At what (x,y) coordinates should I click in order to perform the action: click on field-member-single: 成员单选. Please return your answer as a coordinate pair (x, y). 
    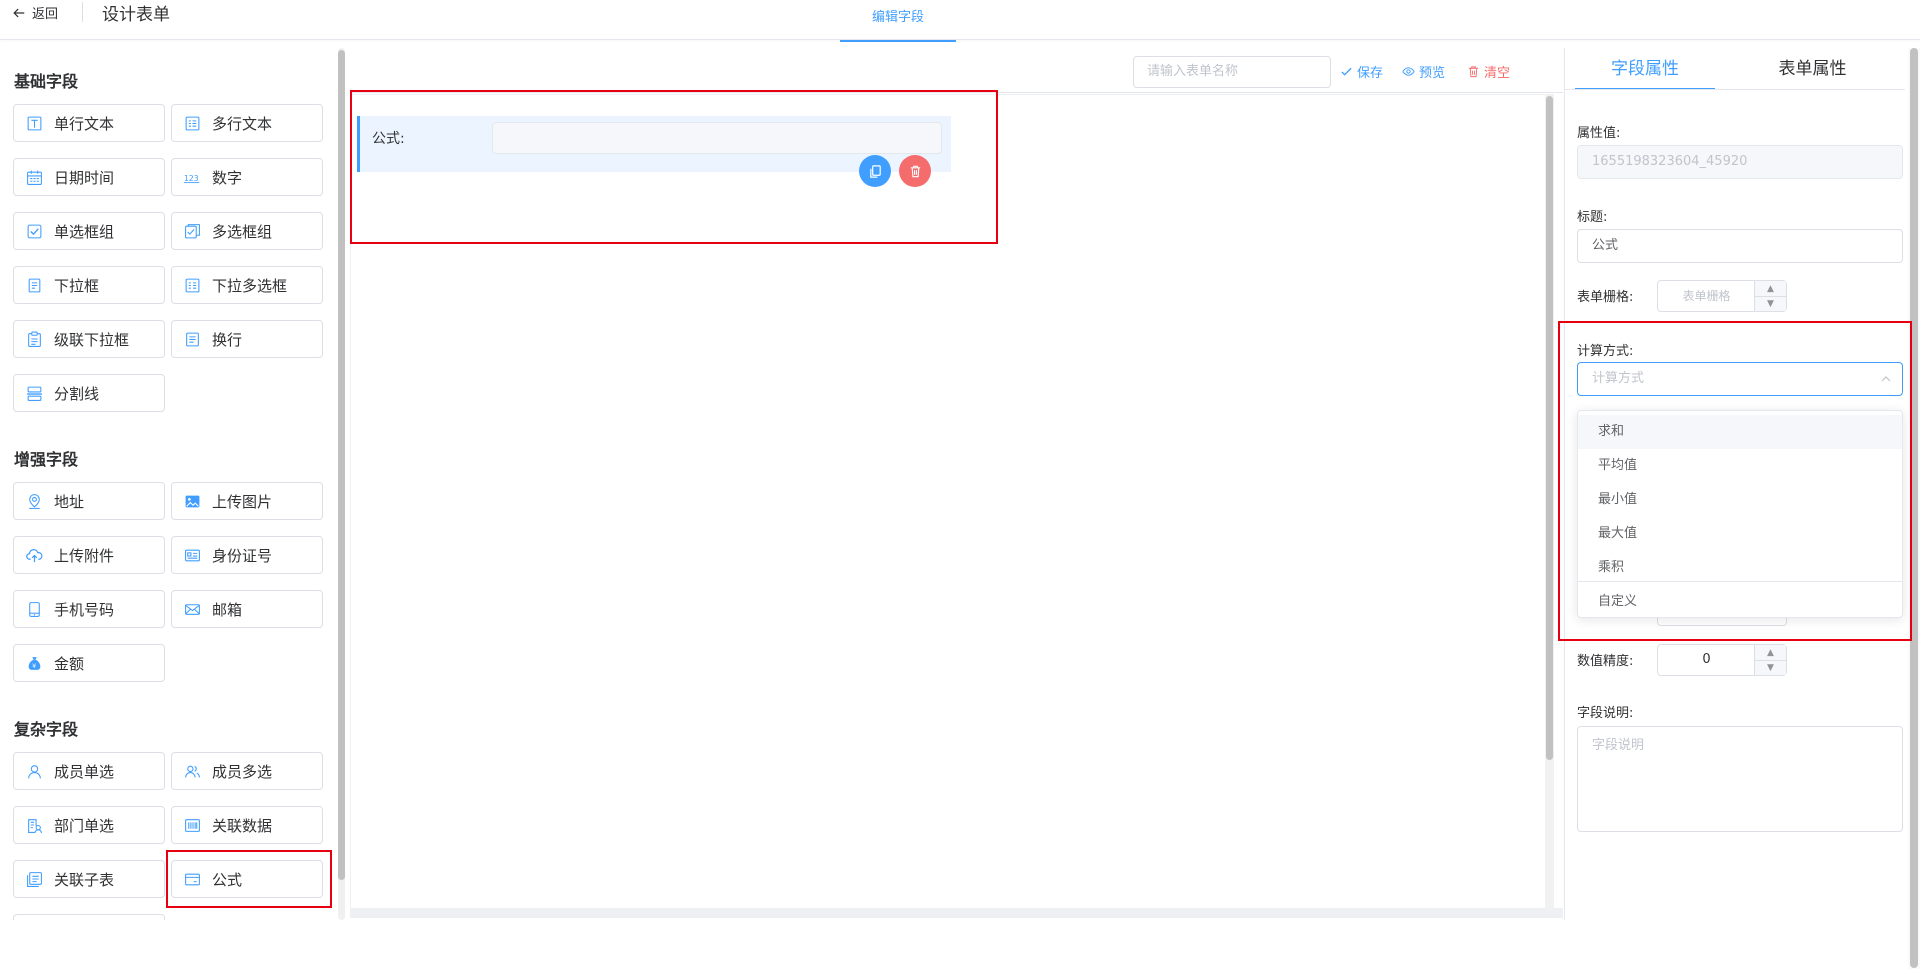
    Looking at the image, I should click on (89, 771).